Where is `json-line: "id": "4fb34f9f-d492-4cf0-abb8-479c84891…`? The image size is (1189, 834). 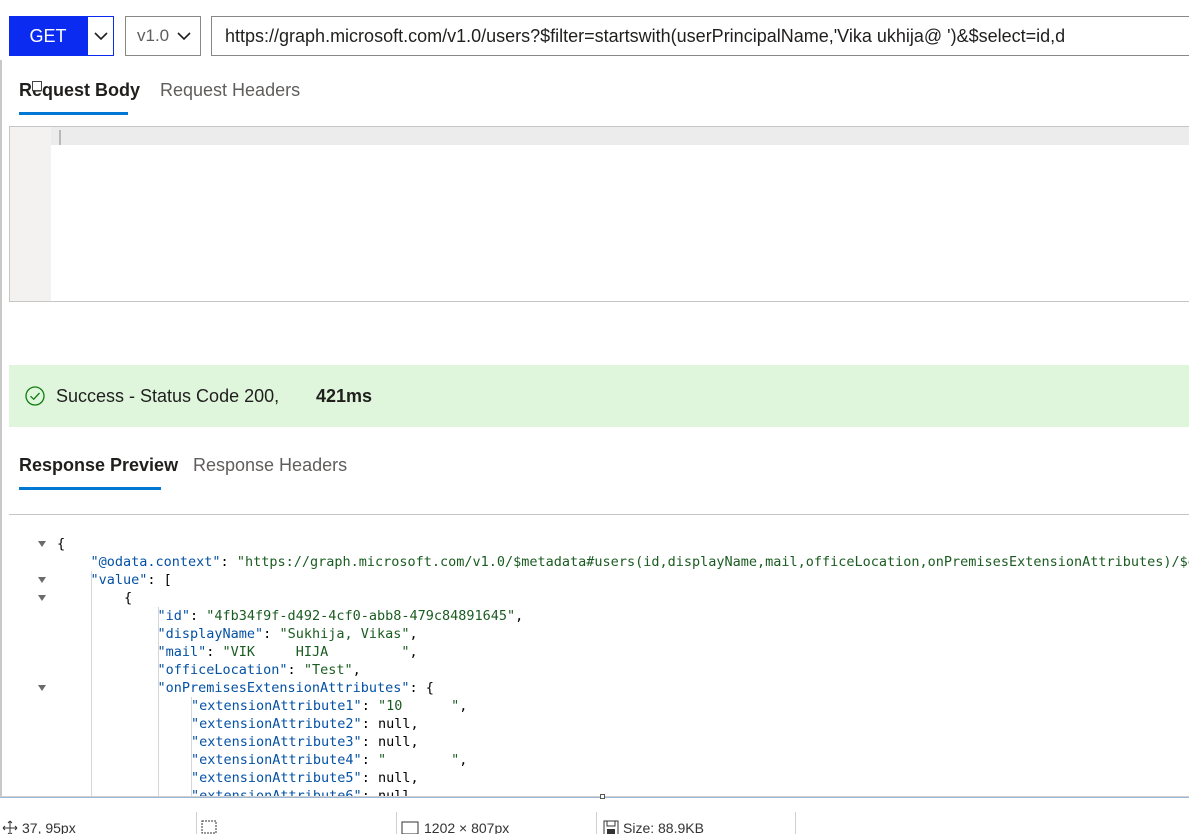 json-line: "id": "4fb34f9f-d492-4cf0-abb8-479c84891… is located at coordinates (341, 616).